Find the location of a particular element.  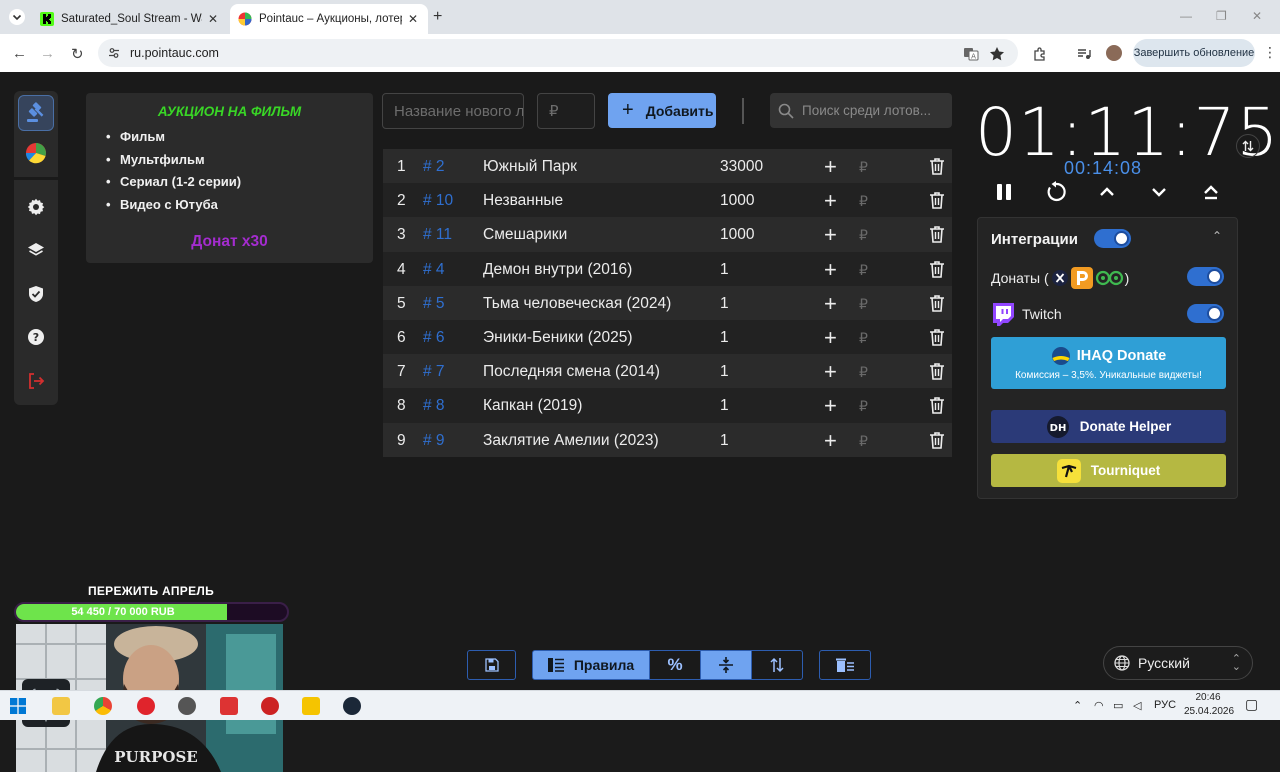

subtract-time-button is located at coordinates (1159, 192).